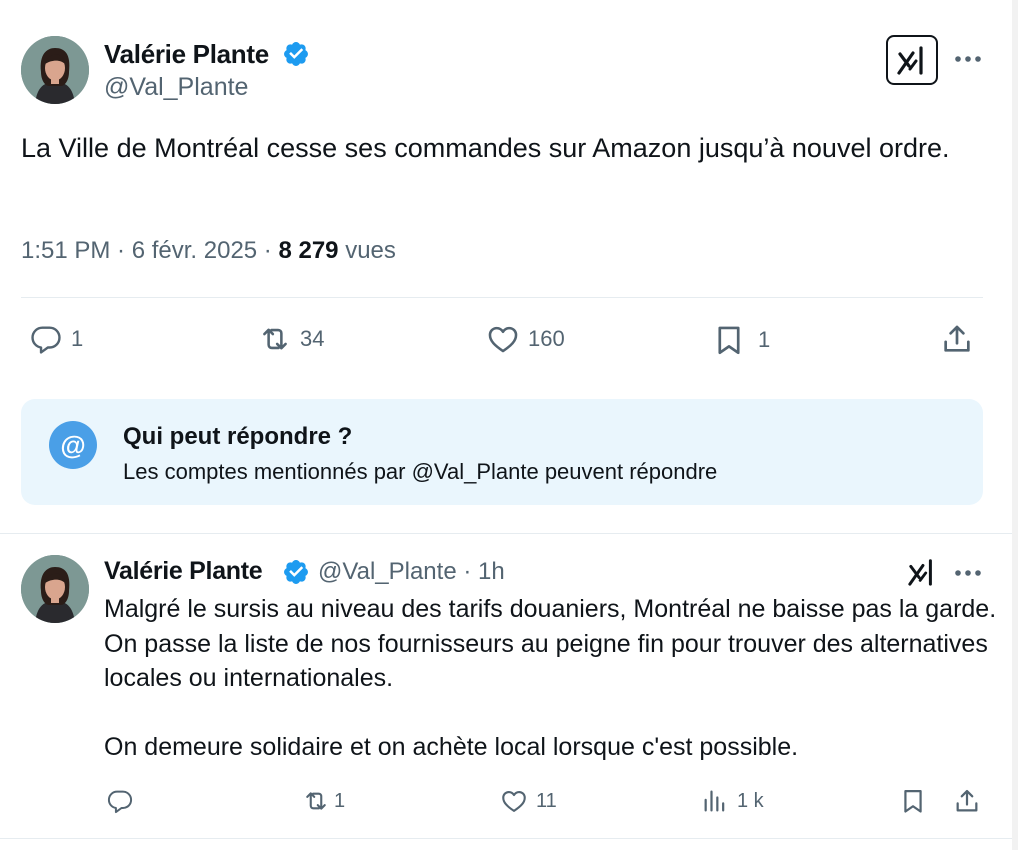 This screenshot has height=850, width=1018. I want to click on bookmark-button: 1, so click(741, 340).